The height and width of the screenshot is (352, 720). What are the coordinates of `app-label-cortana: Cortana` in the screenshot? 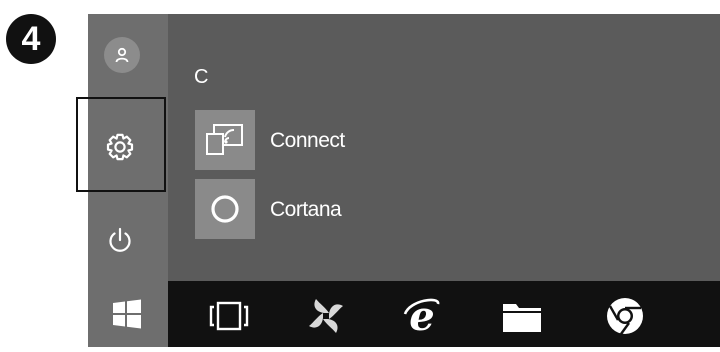 It's located at (306, 210).